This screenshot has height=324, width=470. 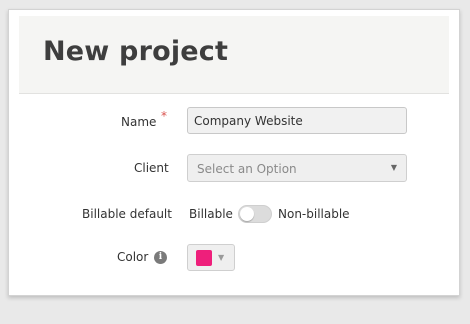 I want to click on client-select: Select an Option ▼, so click(x=297, y=168).